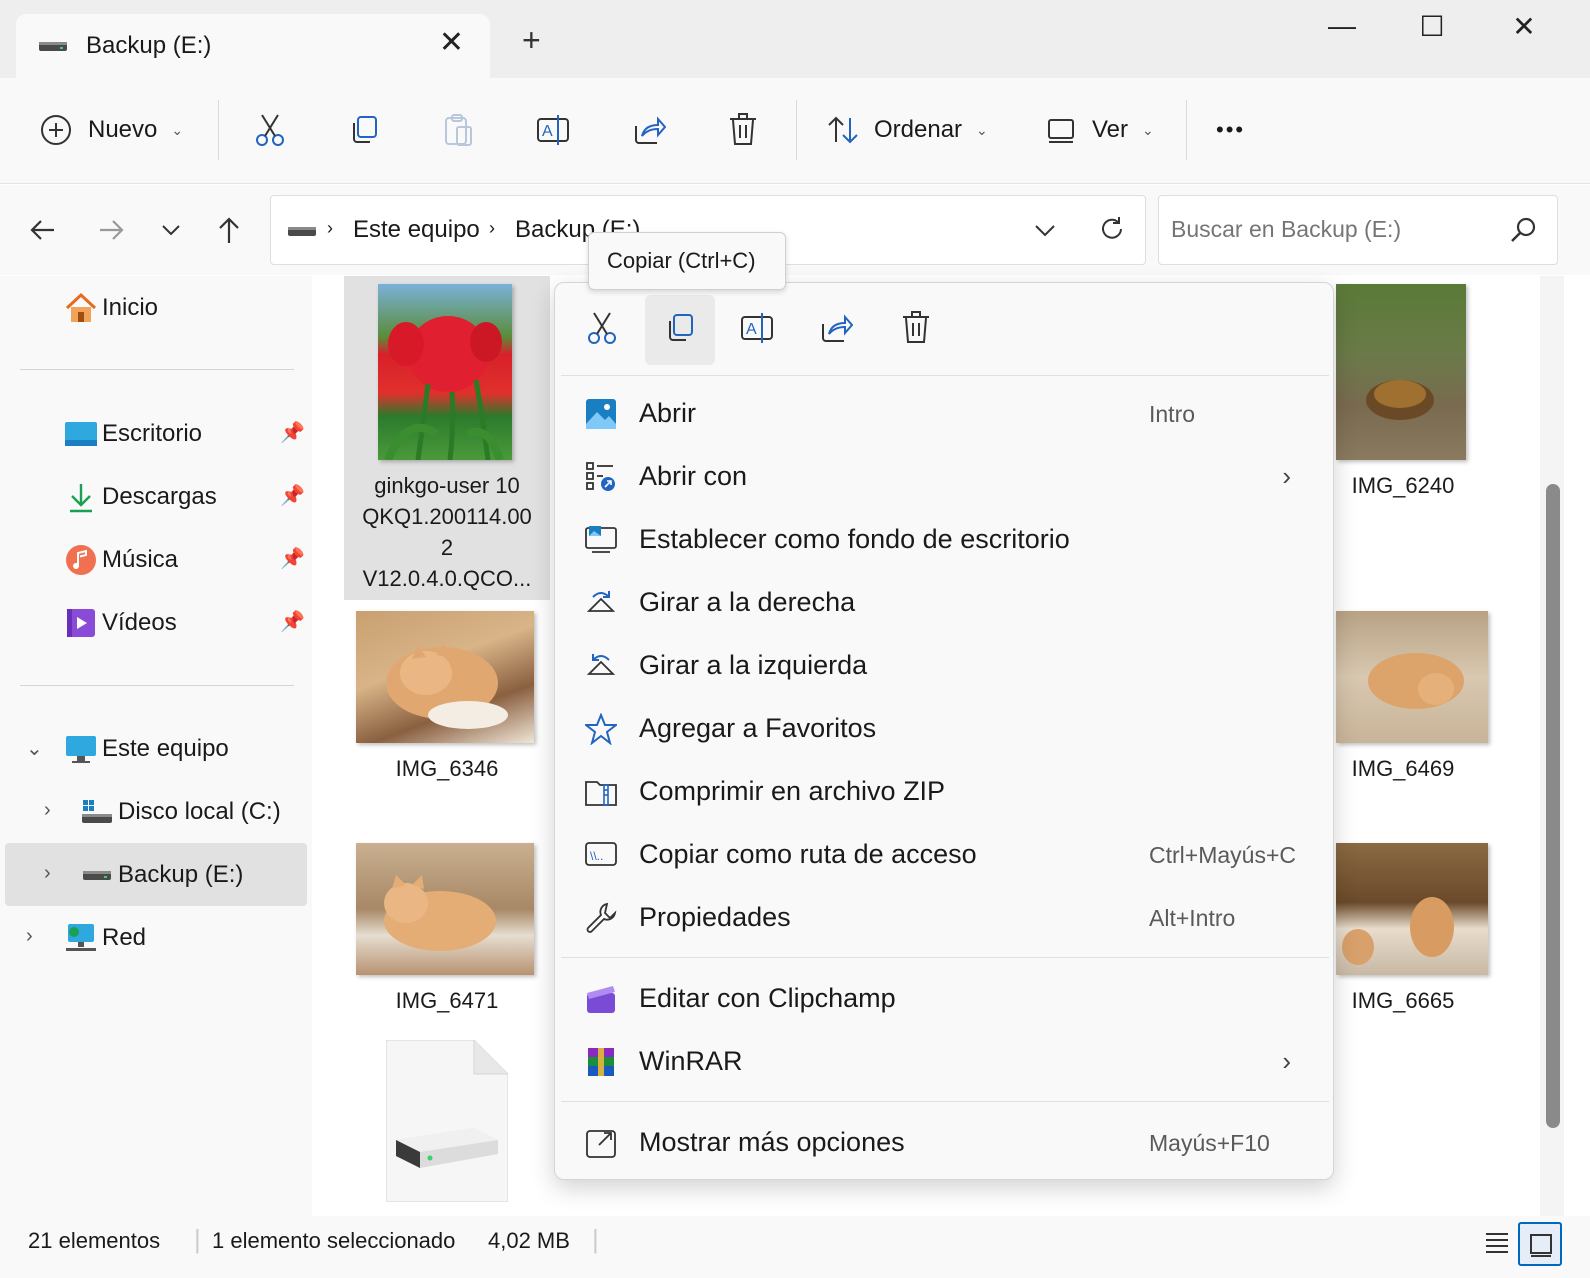 The height and width of the screenshot is (1278, 1590). What do you see at coordinates (945, 414) in the screenshot?
I see `menu-item-open: Abrir Intro` at bounding box center [945, 414].